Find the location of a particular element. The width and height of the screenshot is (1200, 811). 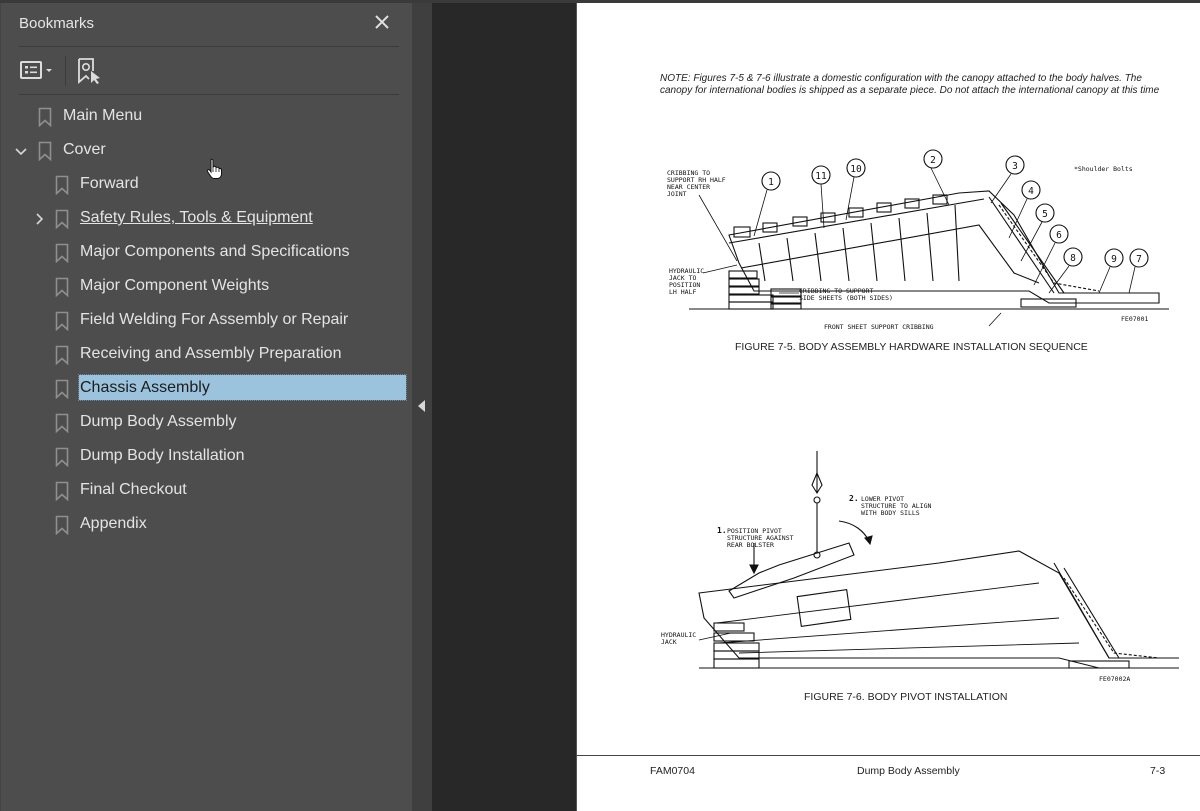

toolbar-divider is located at coordinates (65, 71).